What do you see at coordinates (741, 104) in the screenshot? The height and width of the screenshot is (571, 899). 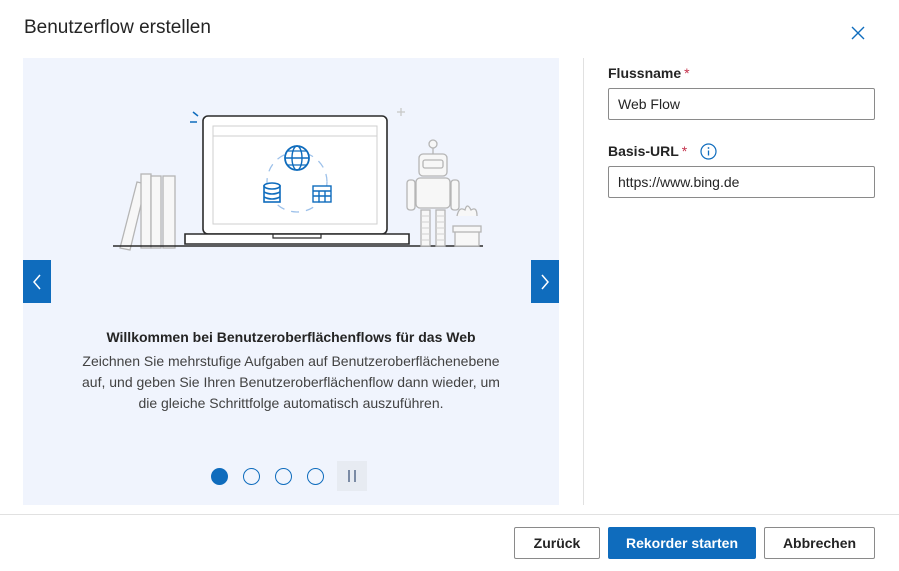 I see `flow-name-input` at bounding box center [741, 104].